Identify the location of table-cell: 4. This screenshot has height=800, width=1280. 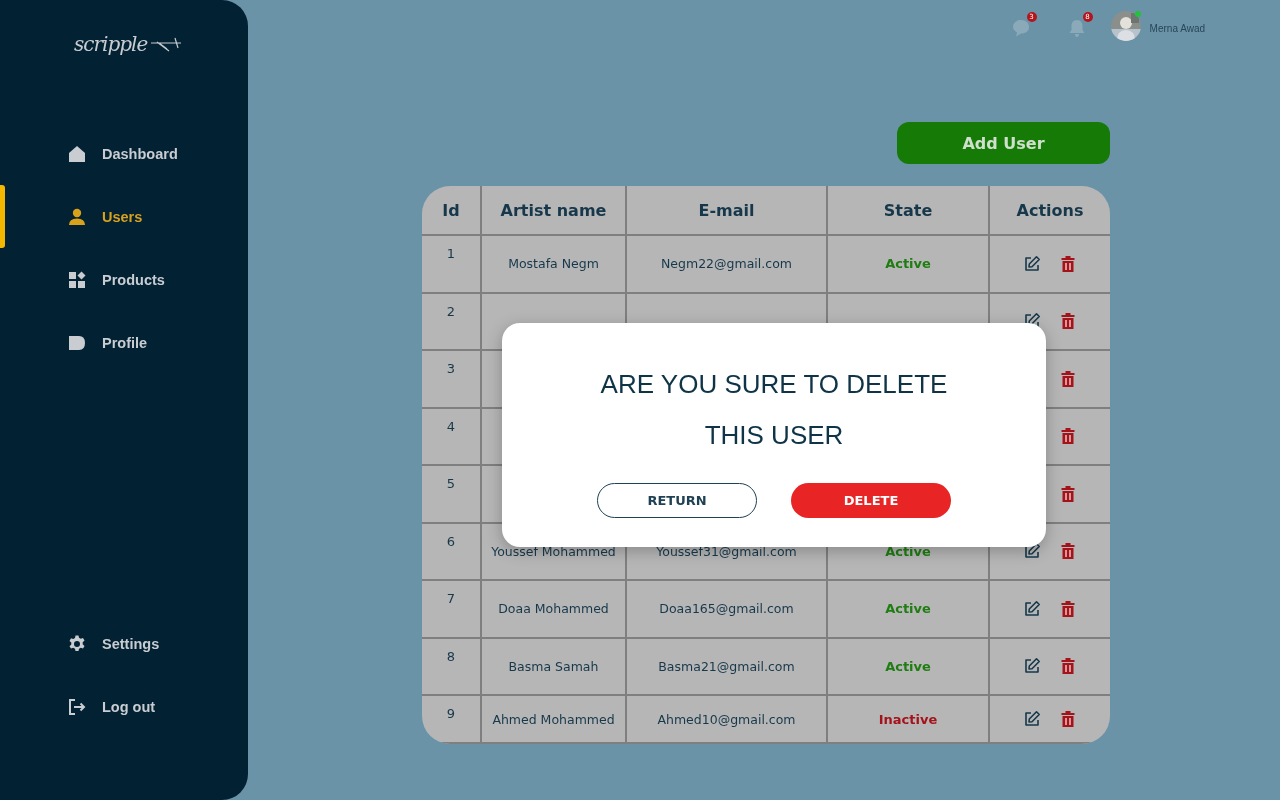
(452, 437).